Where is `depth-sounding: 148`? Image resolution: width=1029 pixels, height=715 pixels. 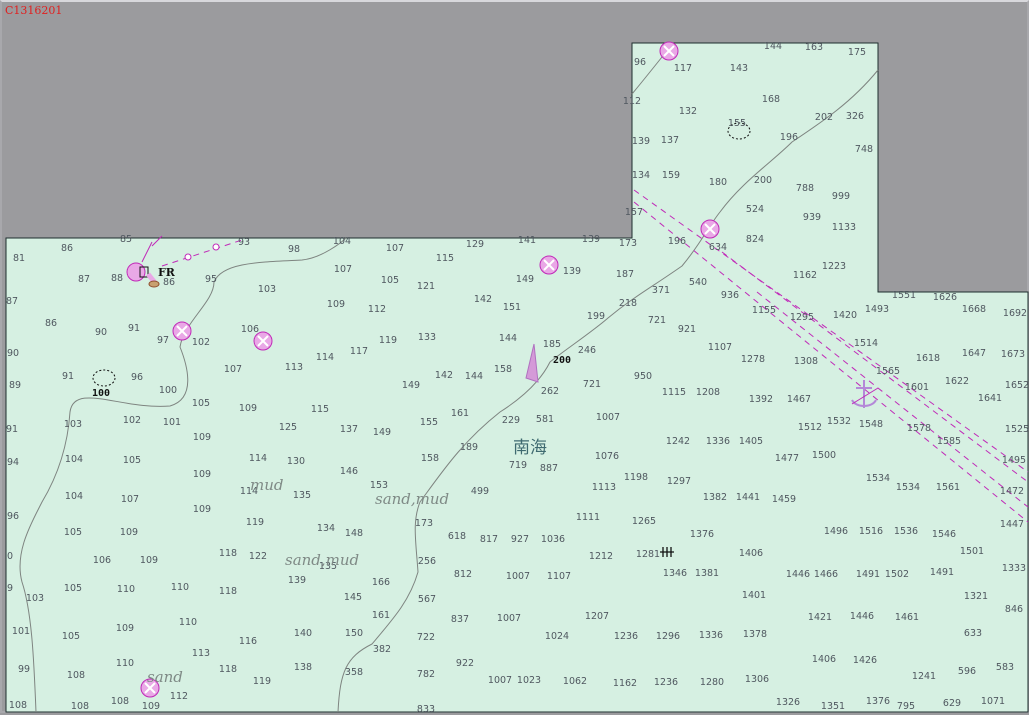 depth-sounding: 148 is located at coordinates (354, 533).